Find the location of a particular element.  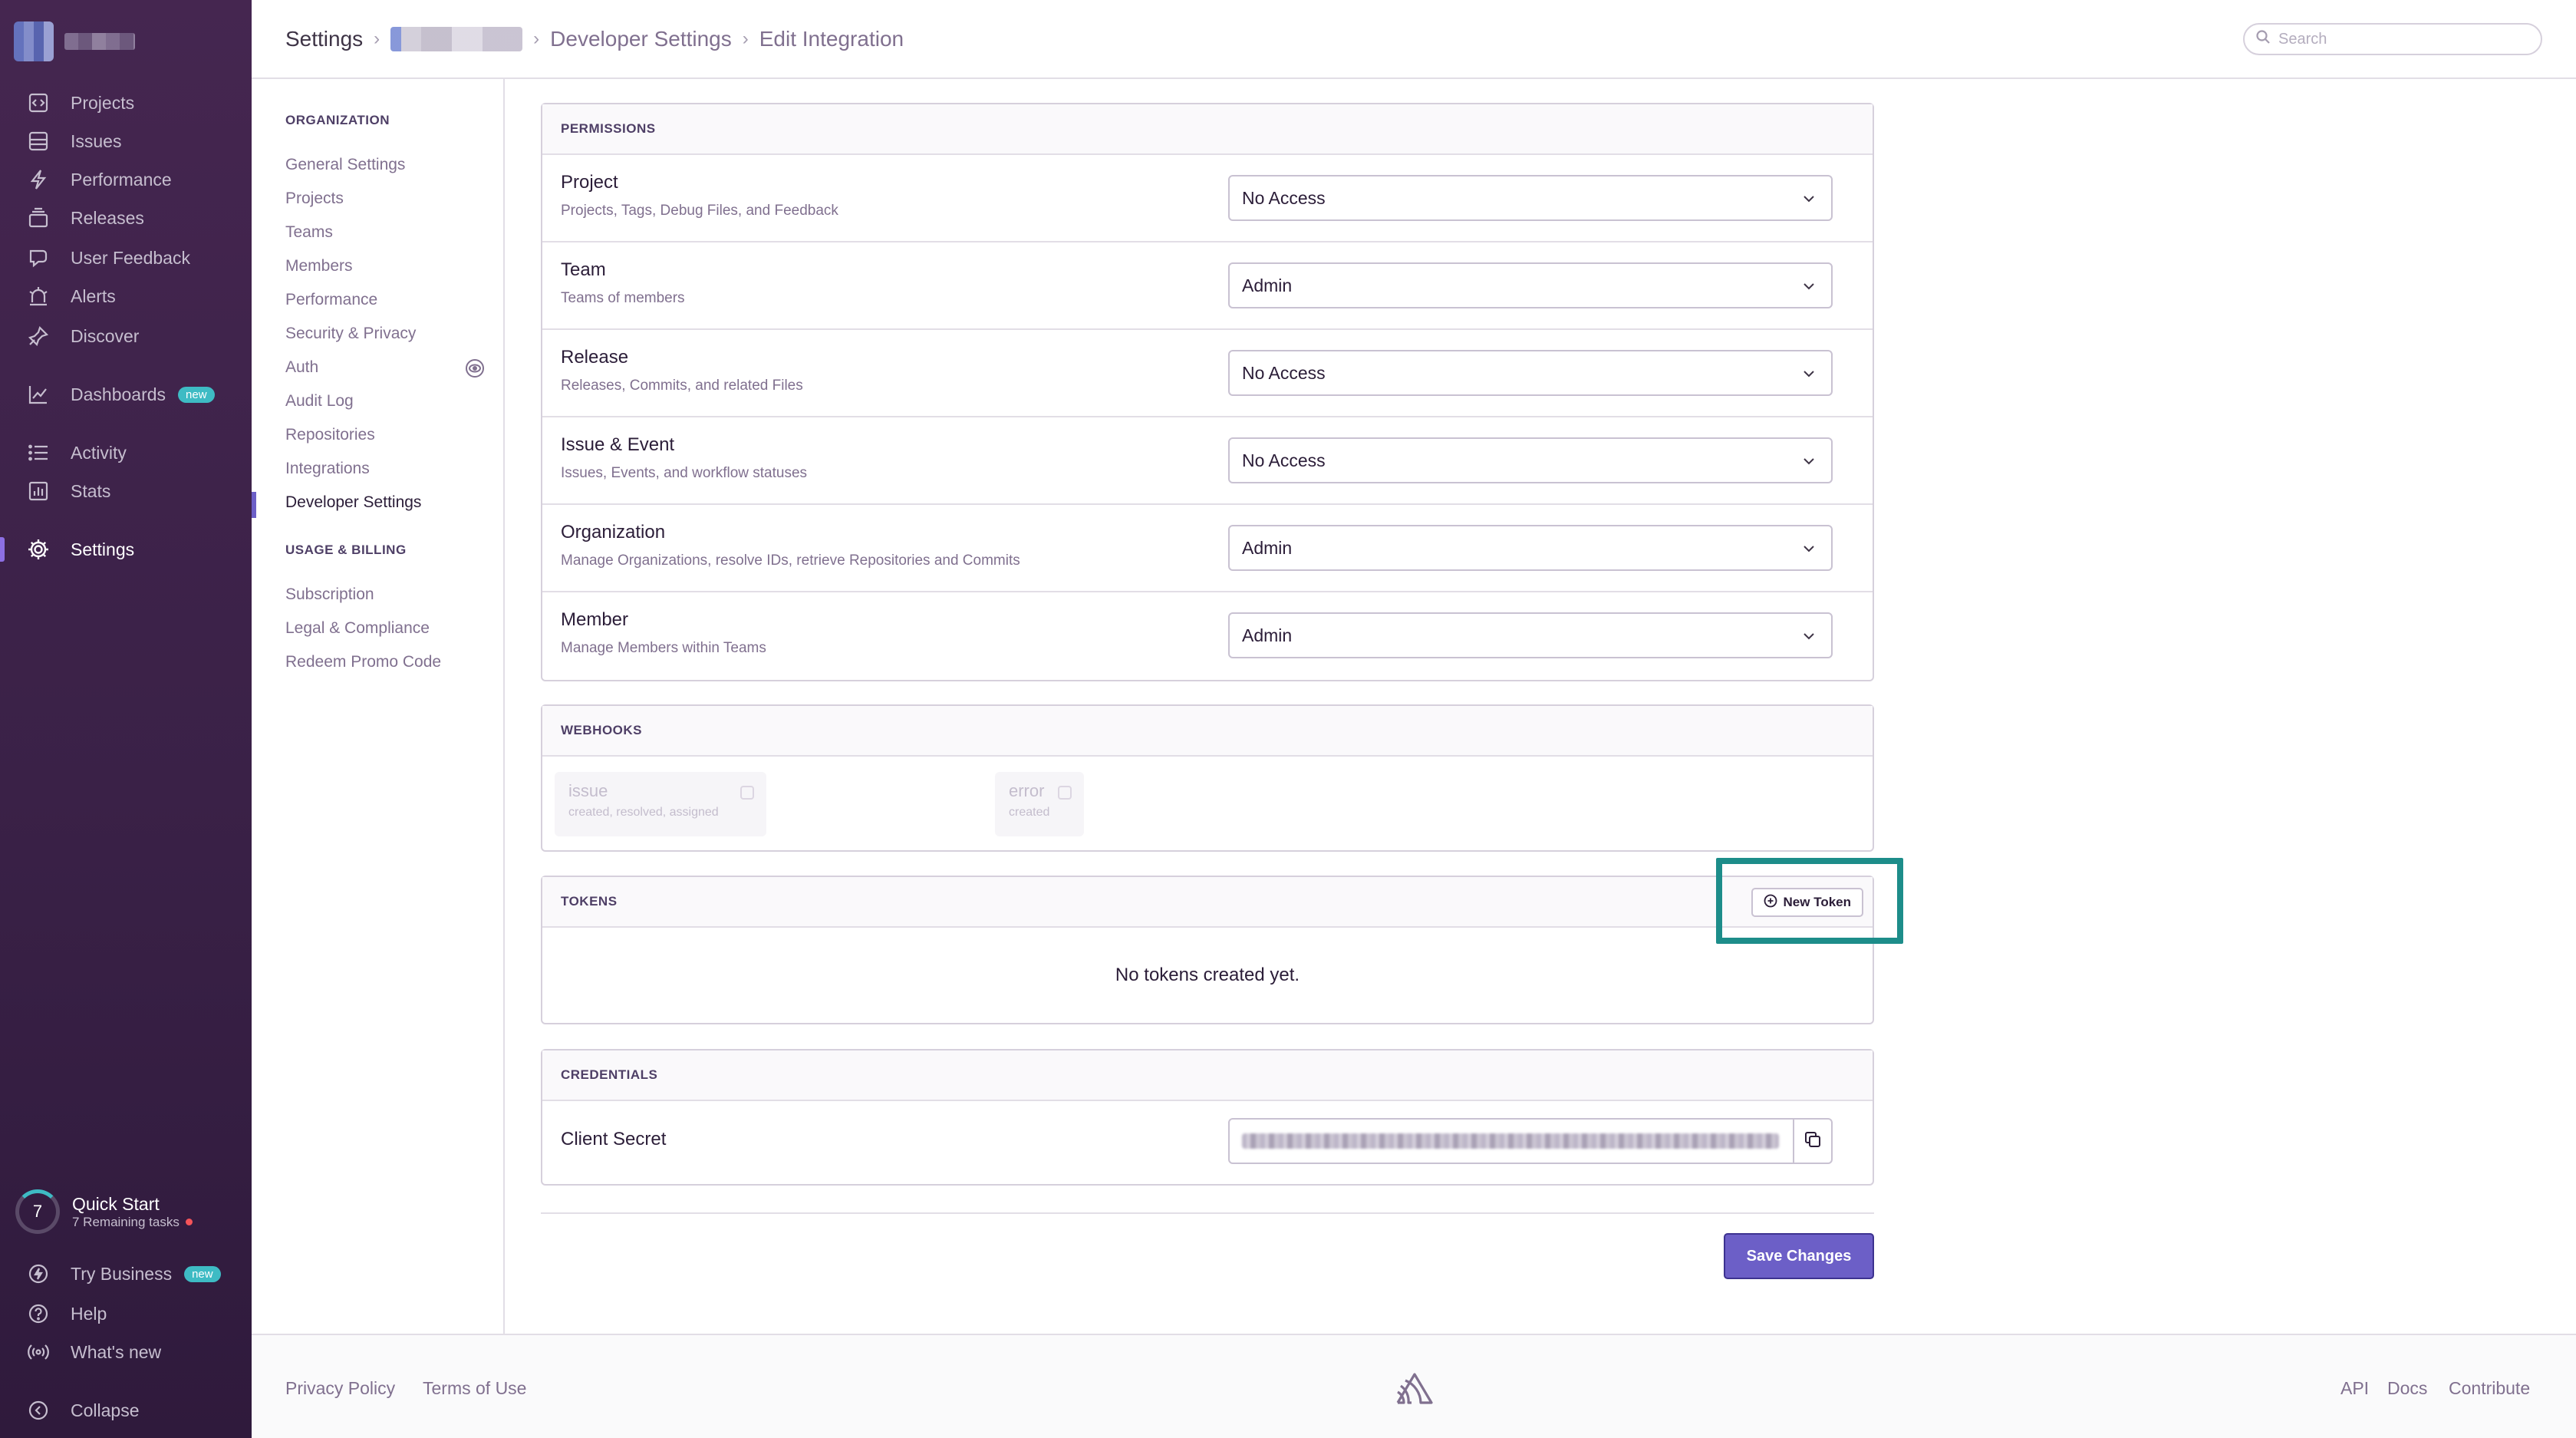

webhook-checkbox-issue is located at coordinates (747, 793).